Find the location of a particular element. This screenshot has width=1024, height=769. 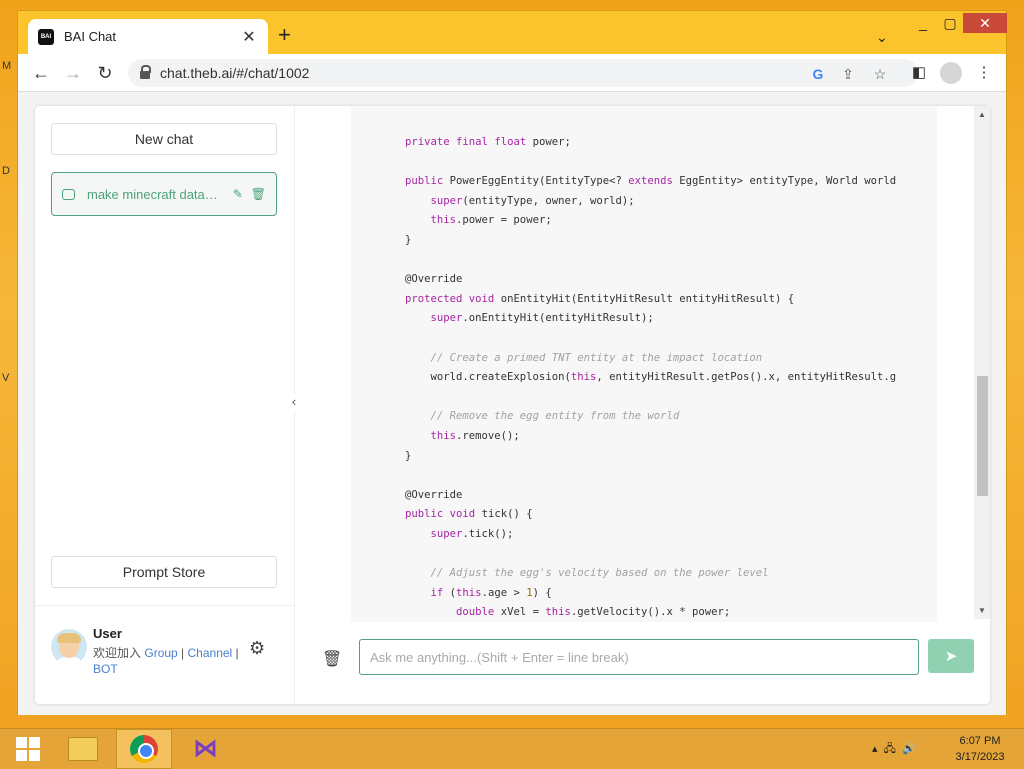

browser-tab: BAI BAI Chat ✕ is located at coordinates (148, 36).